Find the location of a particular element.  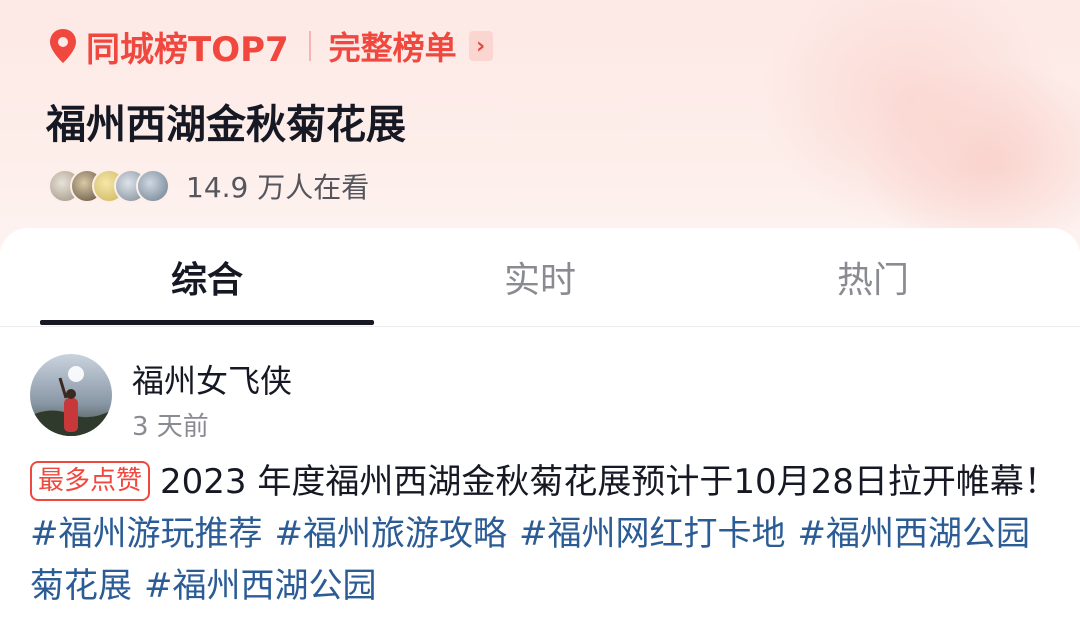

viewer-count: 14.9 万人在看 is located at coordinates (278, 187).